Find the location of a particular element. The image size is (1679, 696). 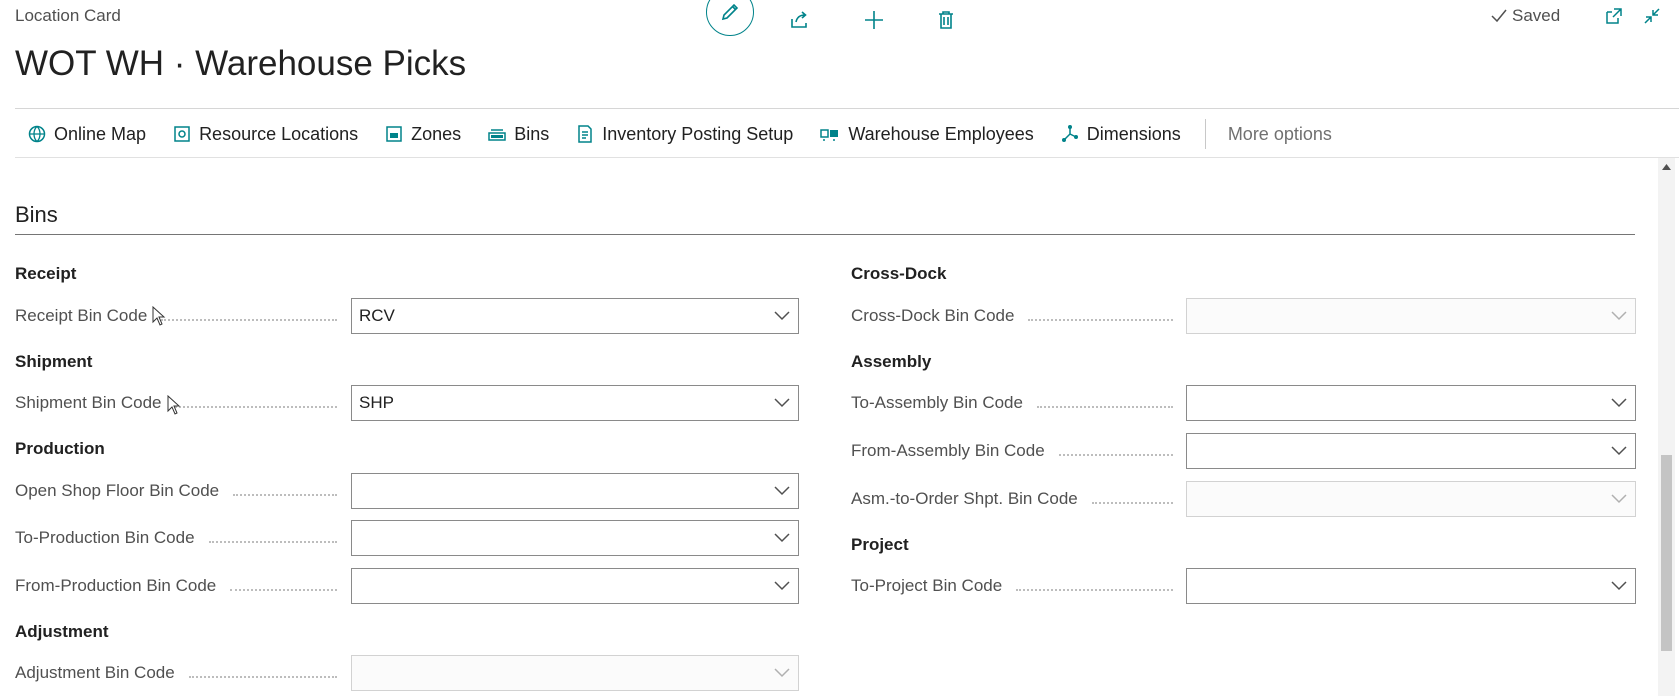

label-text: Asm.-to-Order Shpt. Bin Code is located at coordinates (964, 498).